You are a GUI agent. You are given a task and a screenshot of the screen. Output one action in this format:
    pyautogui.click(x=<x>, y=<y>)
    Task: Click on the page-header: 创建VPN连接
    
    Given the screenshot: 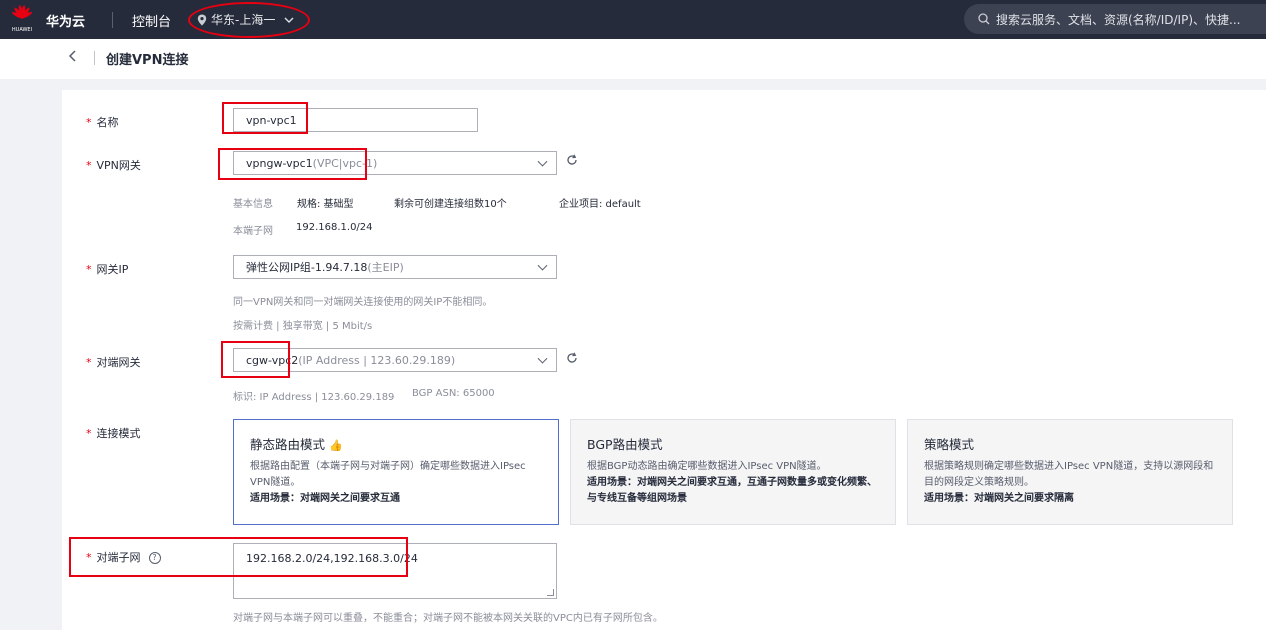 What is the action you would take?
    pyautogui.click(x=633, y=59)
    